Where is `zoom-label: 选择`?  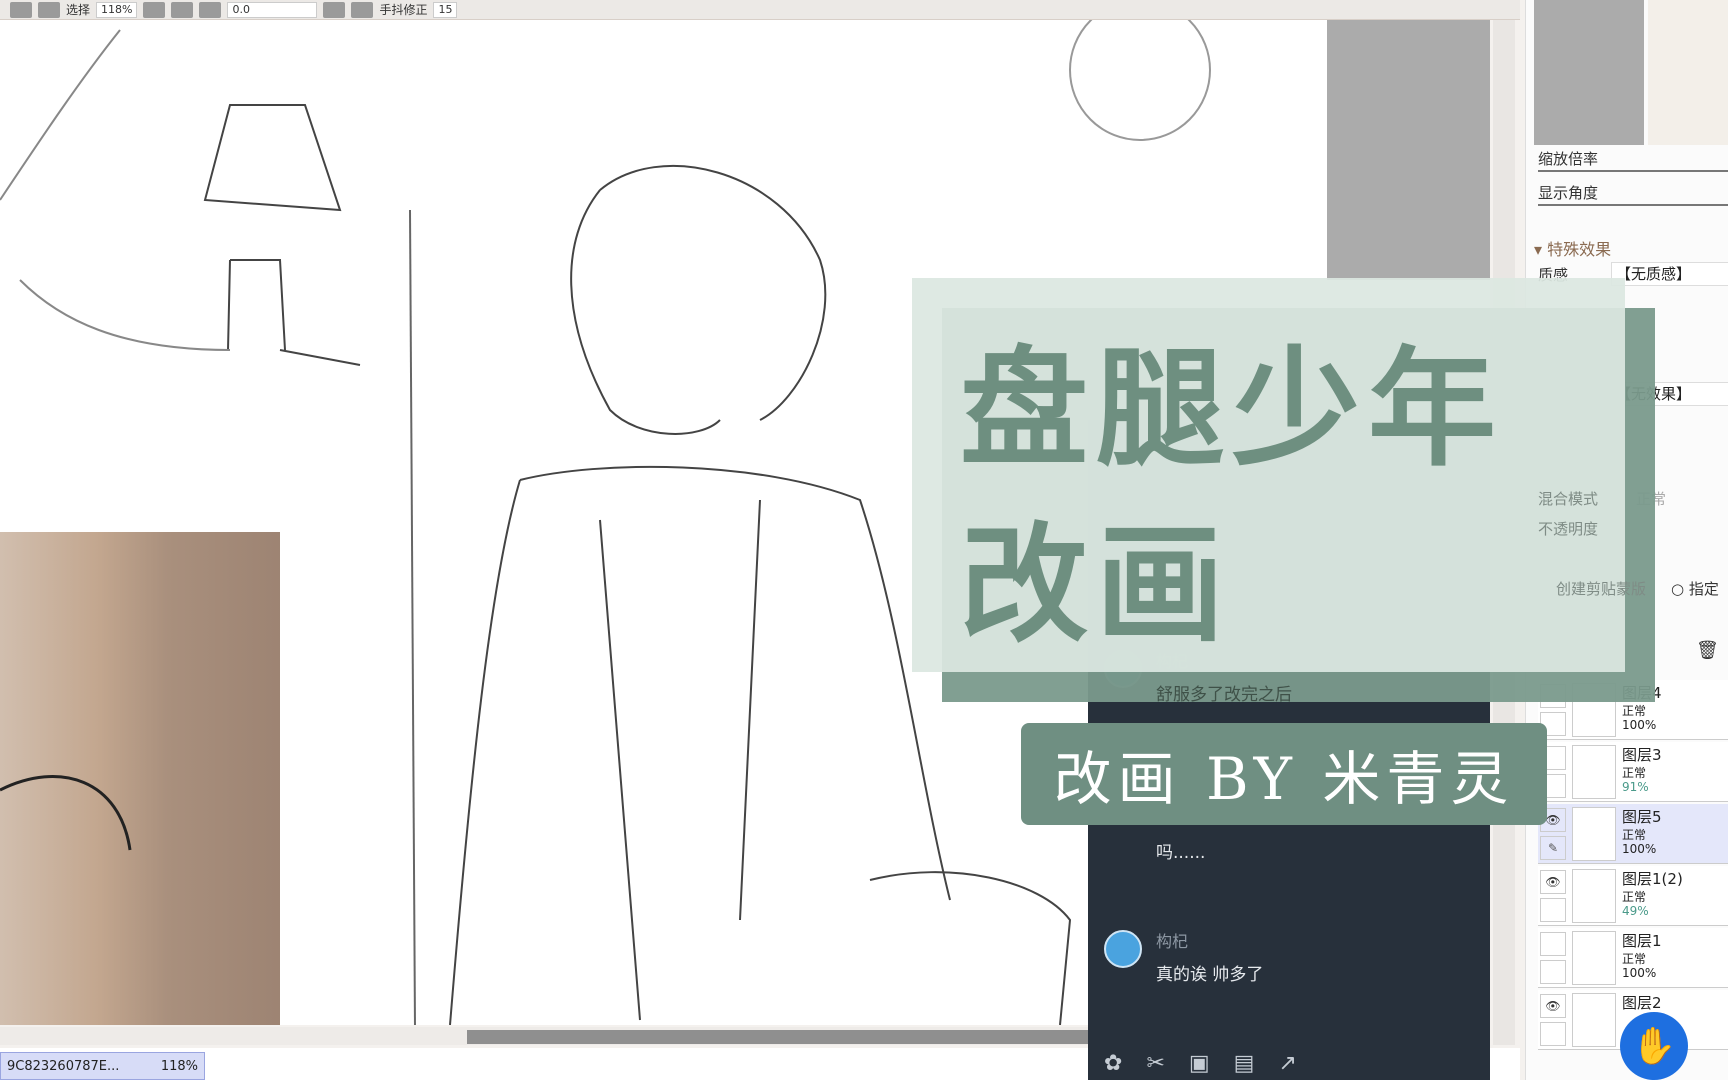
zoom-label: 选择 is located at coordinates (78, 10).